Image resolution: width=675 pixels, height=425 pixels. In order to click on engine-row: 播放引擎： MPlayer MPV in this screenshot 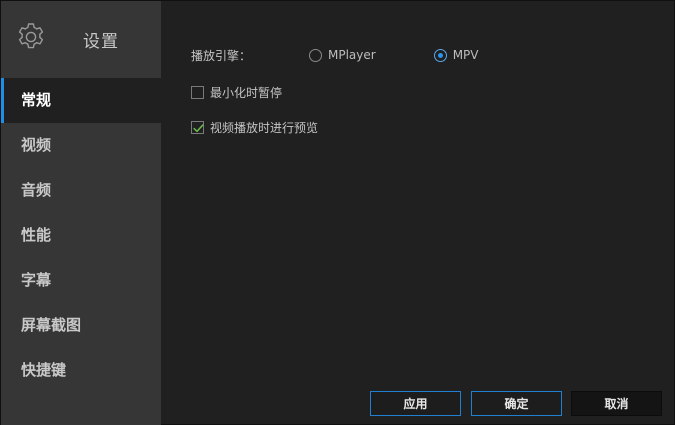, I will do `click(335, 55)`.